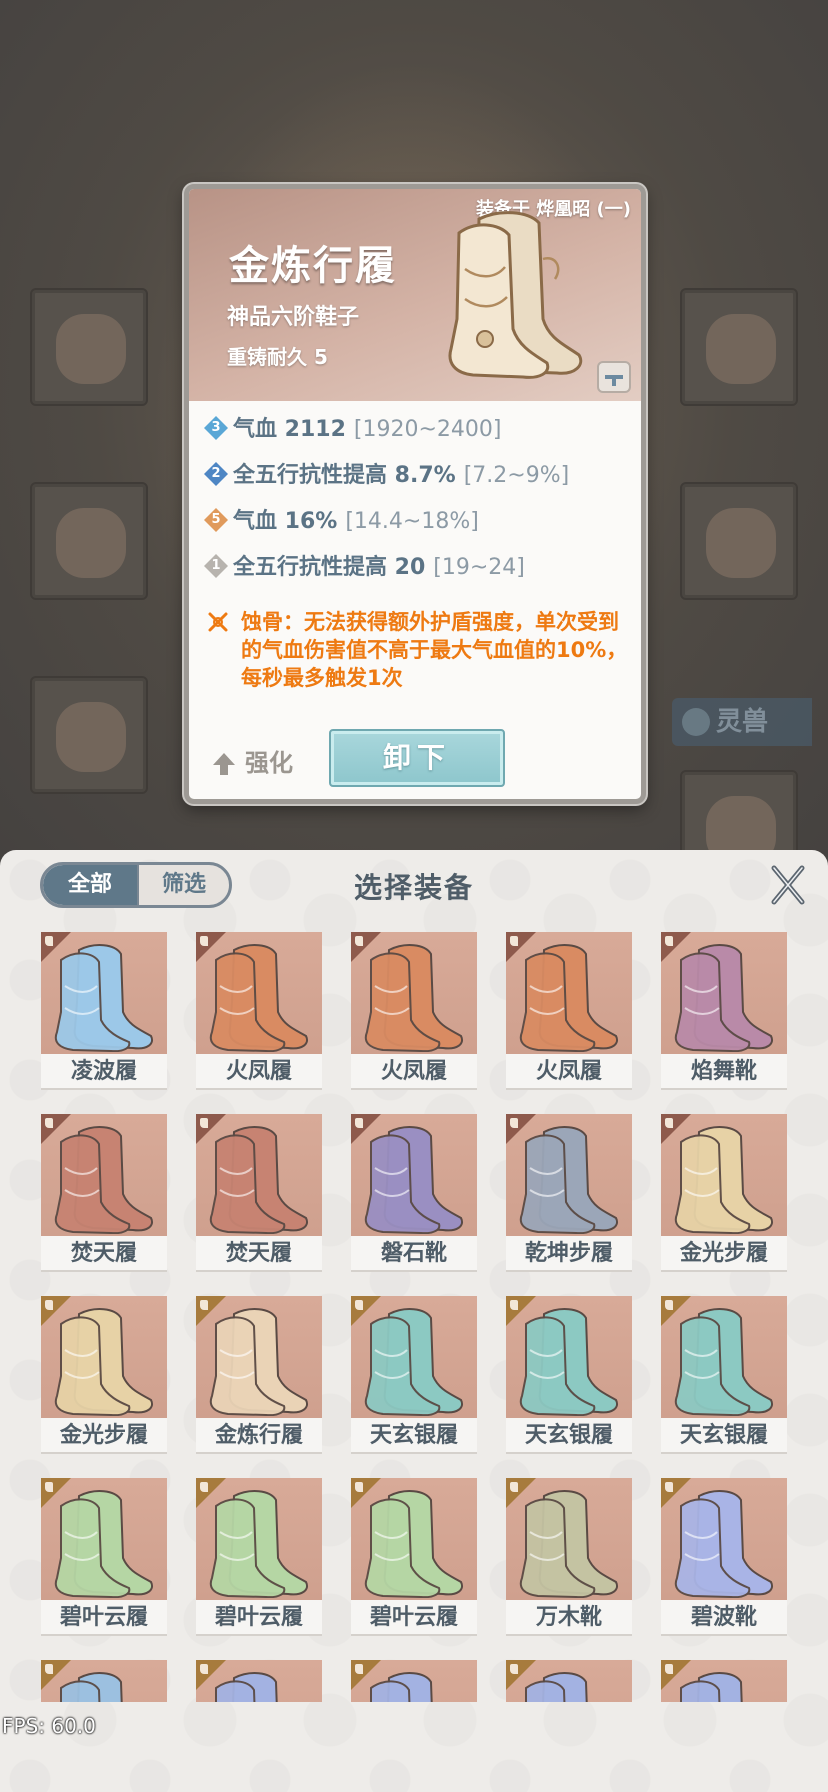 The width and height of the screenshot is (828, 1792). What do you see at coordinates (413, 887) in the screenshot?
I see `panel-title: 选择装备` at bounding box center [413, 887].